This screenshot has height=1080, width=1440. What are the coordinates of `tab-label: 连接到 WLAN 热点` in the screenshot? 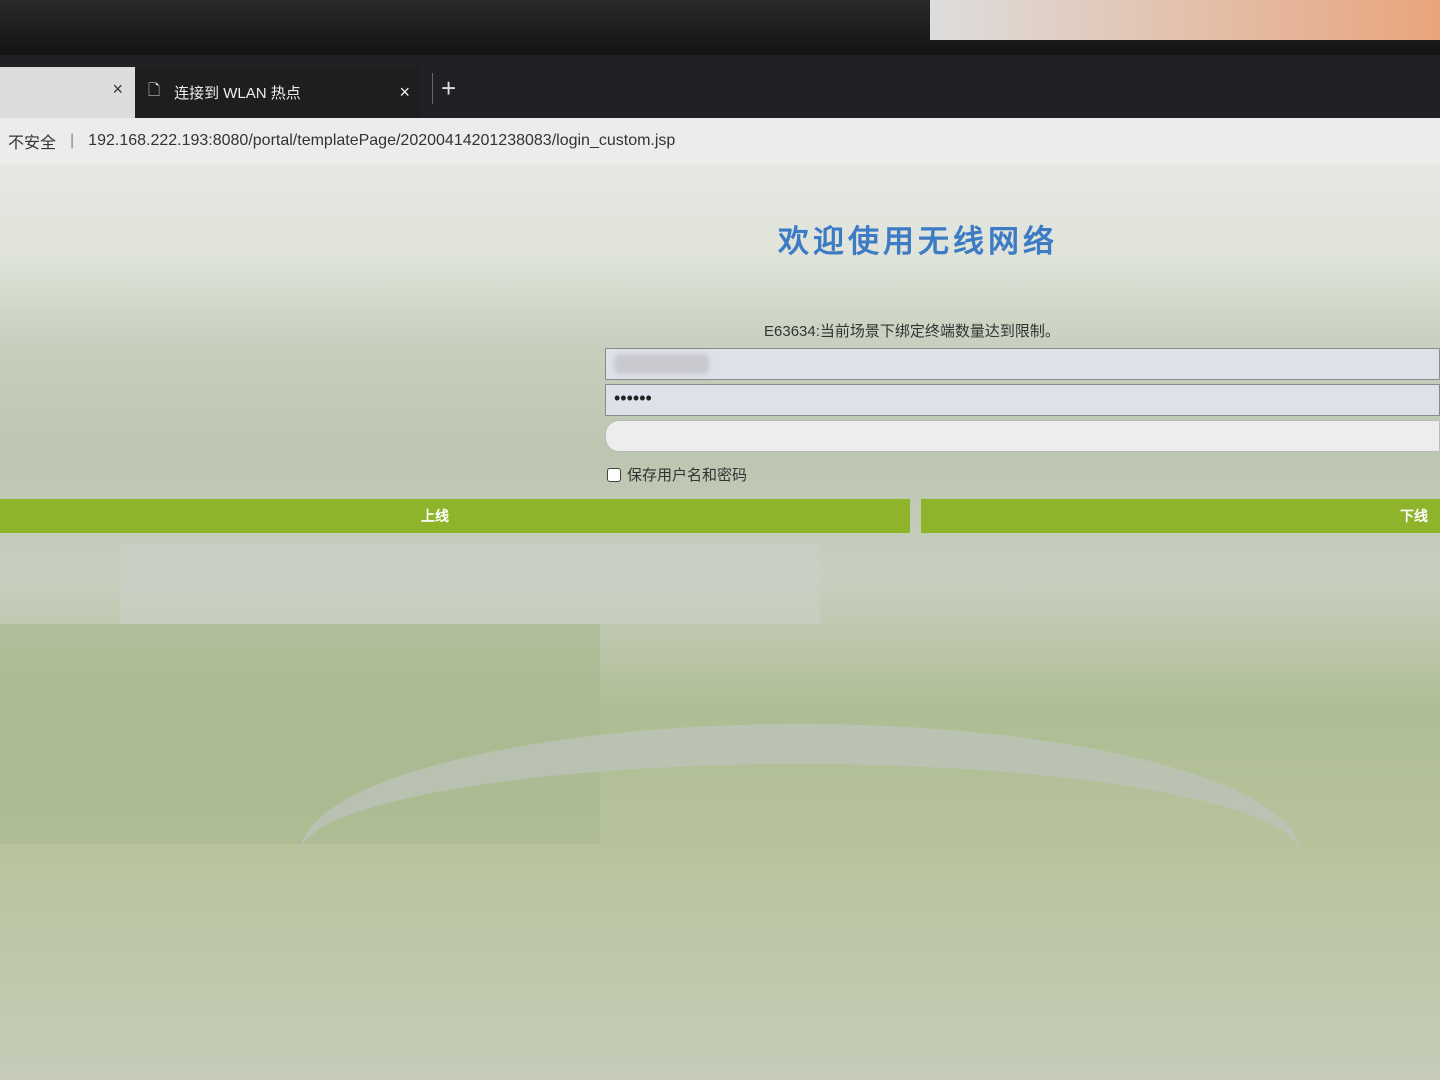 It's located at (237, 93).